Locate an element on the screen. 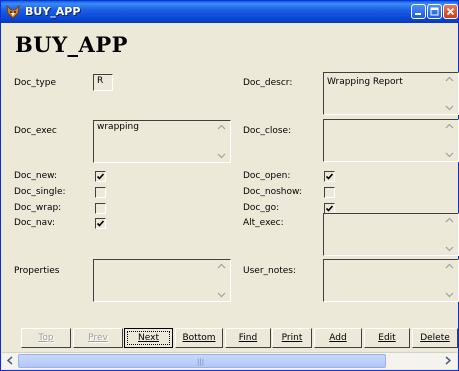  doc-go-label: Doc_go: is located at coordinates (261, 208).